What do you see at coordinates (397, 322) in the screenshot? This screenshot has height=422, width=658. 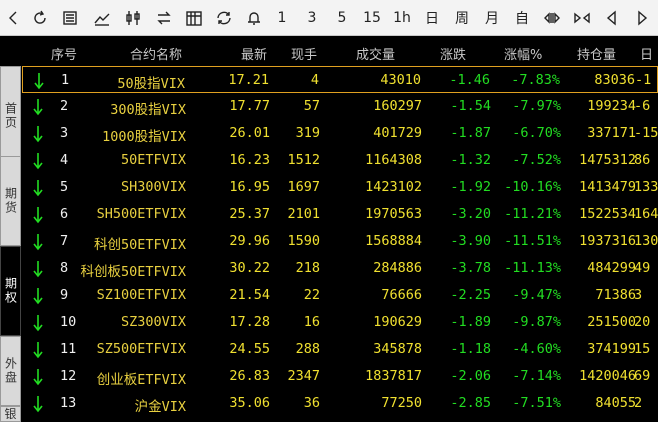 I see `cell-vol: 190629` at bounding box center [397, 322].